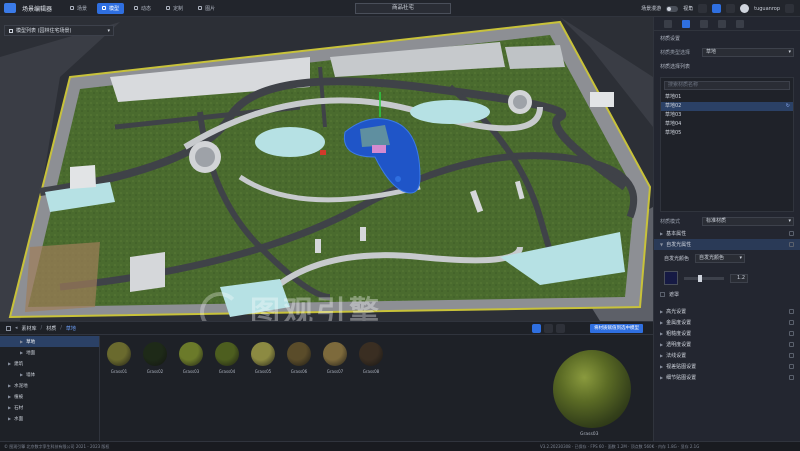 This screenshot has height=451, width=800. I want to click on top-right-controls: 场景漫游 视角 tuguanrop, so click(720, 8).